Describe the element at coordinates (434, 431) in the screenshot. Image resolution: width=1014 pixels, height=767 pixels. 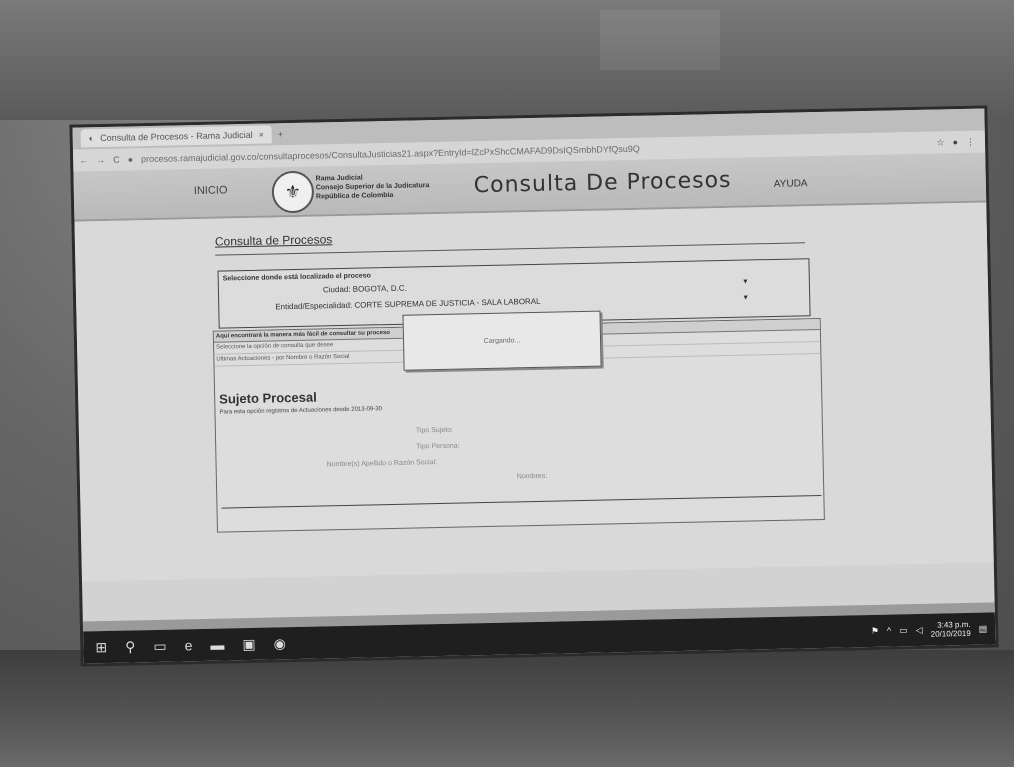
I see `tipo-sujeto-field: Tipo Sujeto:` at that location.